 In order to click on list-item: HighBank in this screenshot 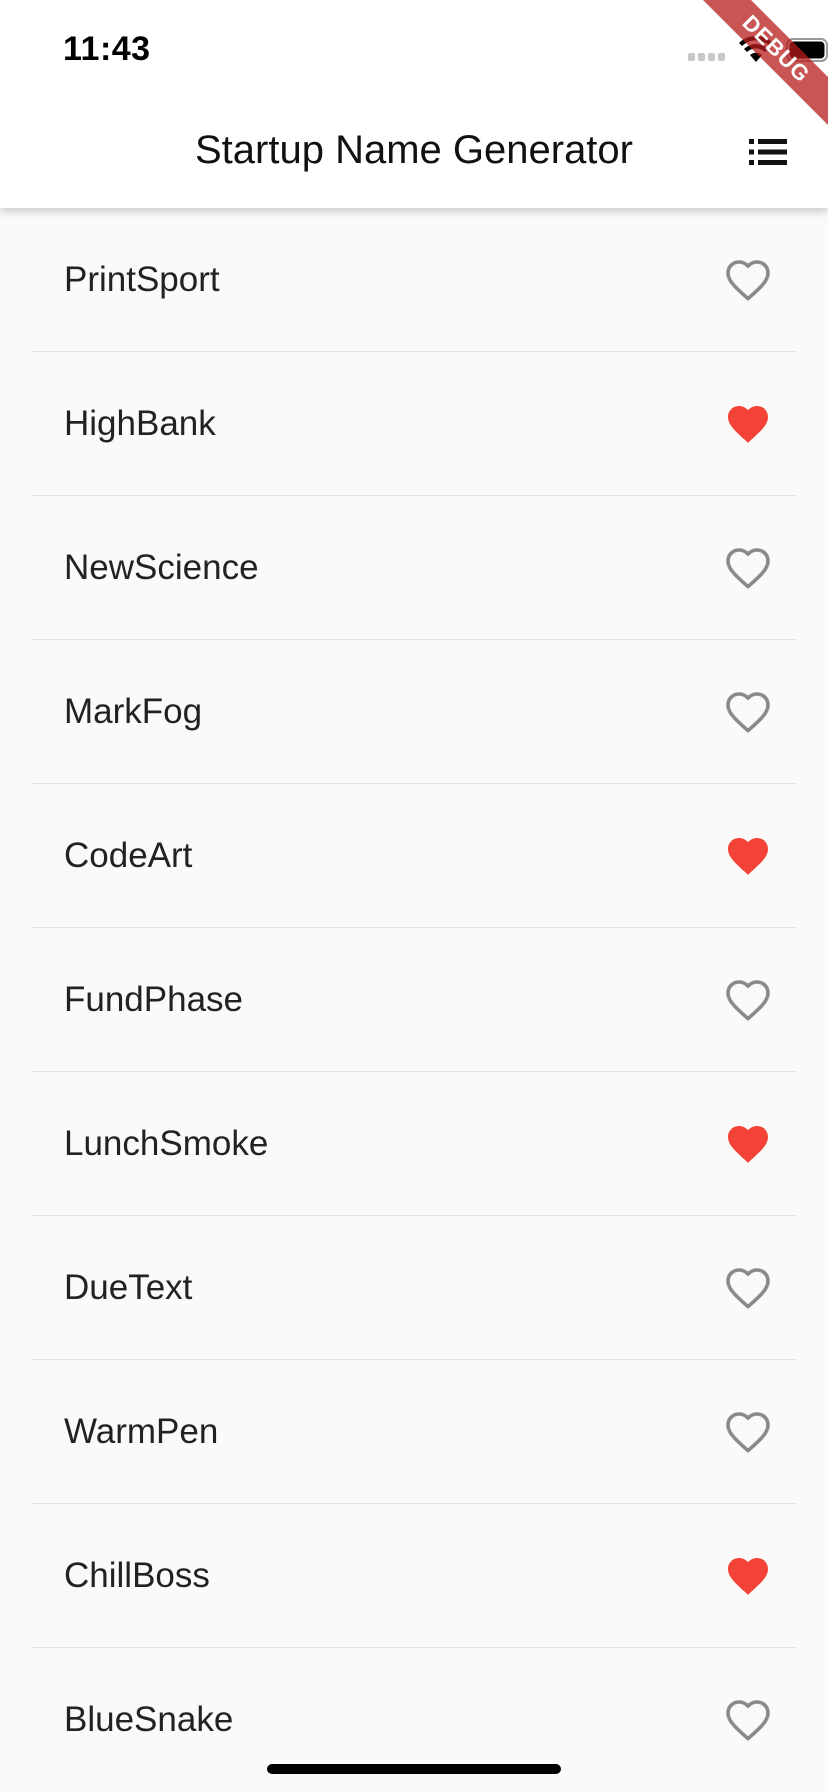, I will do `click(414, 424)`.